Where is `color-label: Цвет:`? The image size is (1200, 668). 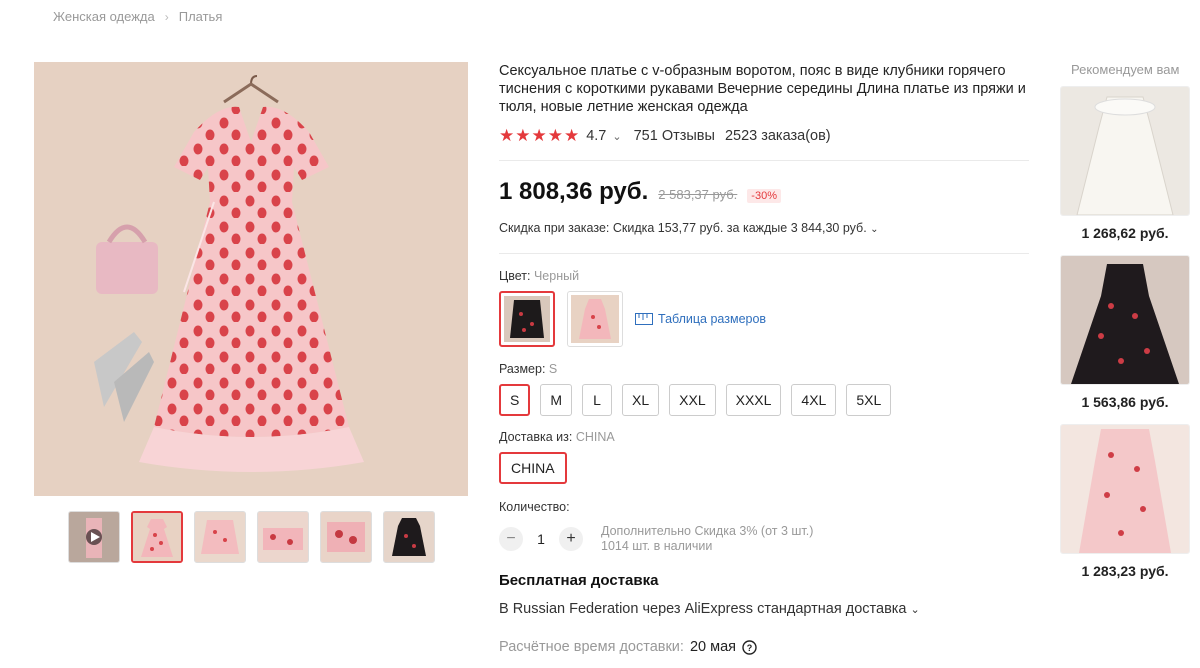
color-label: Цвет: is located at coordinates (515, 276).